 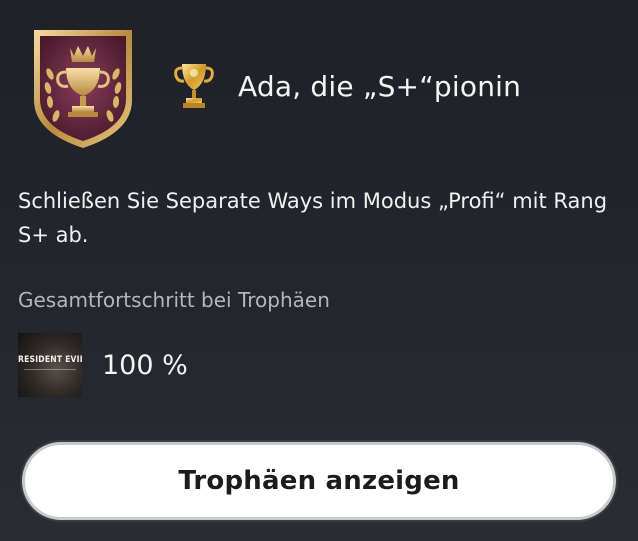 I want to click on view-trophies-button-label: Trophäen anzeigen, so click(x=319, y=481).